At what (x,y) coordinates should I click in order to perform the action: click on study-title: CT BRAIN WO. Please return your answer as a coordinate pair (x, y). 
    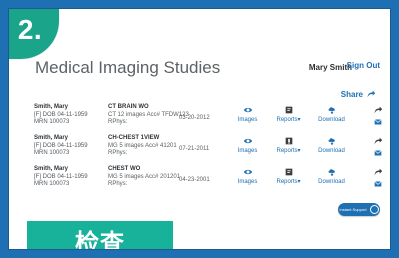
    Looking at the image, I should click on (128, 107).